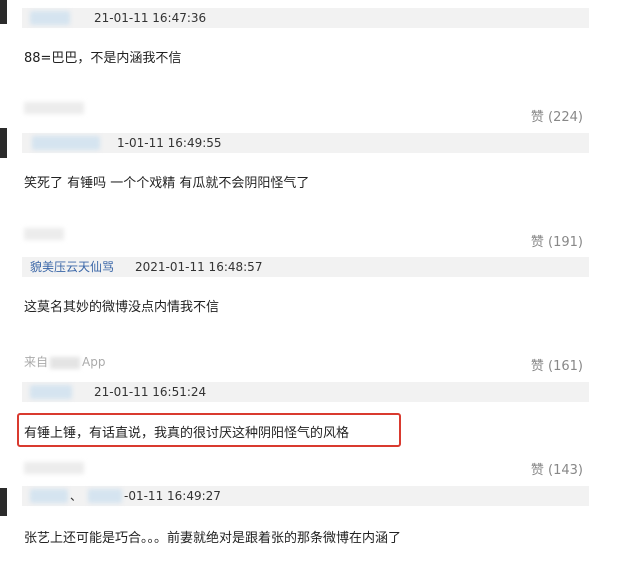 The width and height of the screenshot is (619, 575). Describe the element at coordinates (305, 267) in the screenshot. I see `comment-meta: 貌美压云天仙骂 2021-01-11 16:48:57` at that location.